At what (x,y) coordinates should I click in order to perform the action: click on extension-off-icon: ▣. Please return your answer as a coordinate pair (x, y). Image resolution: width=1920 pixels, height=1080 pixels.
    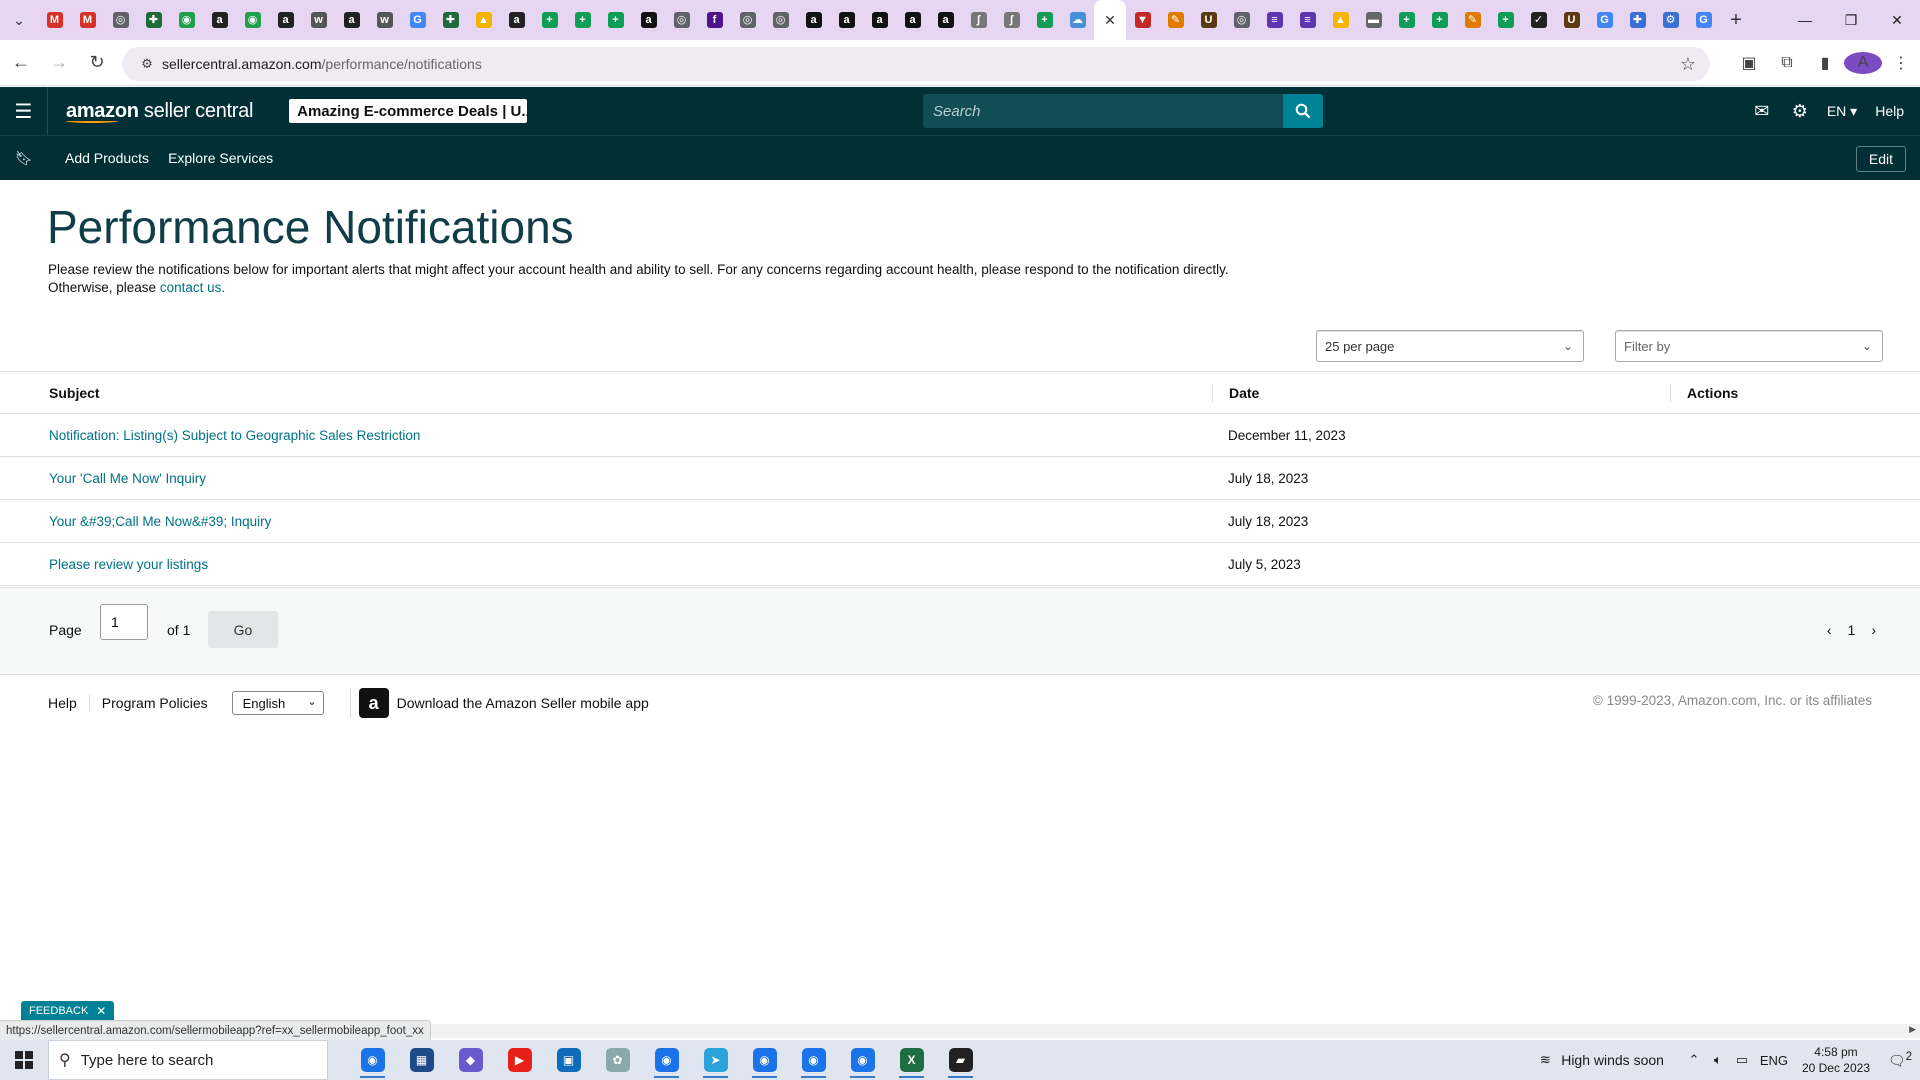
    Looking at the image, I should click on (1749, 63).